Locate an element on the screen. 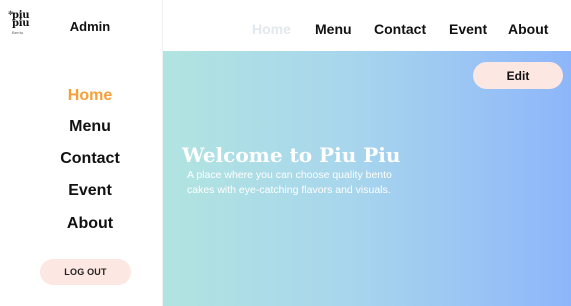  sparkle-icon: ✻ is located at coordinates (11, 14).